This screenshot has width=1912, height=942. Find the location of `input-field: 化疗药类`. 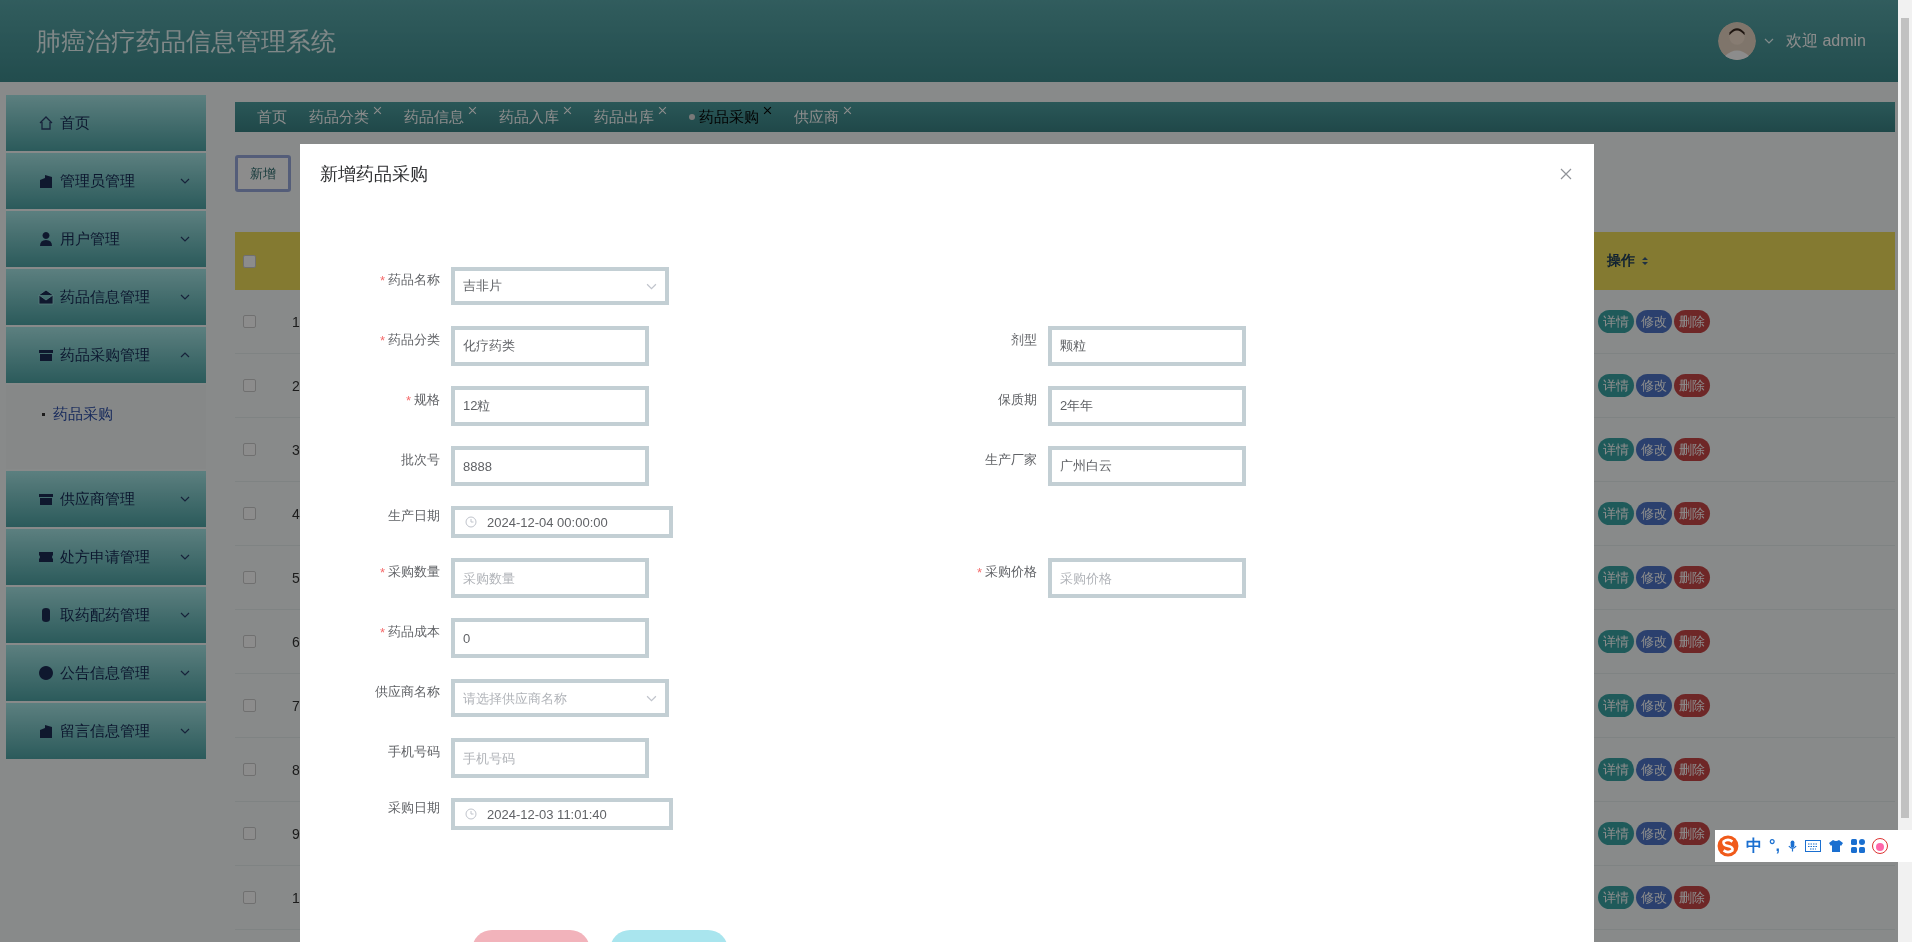

input-field: 化疗药类 is located at coordinates (550, 346).